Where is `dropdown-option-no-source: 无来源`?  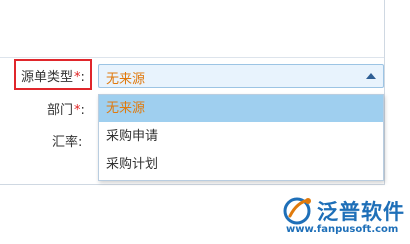 dropdown-option-no-source: 无来源 is located at coordinates (241, 108).